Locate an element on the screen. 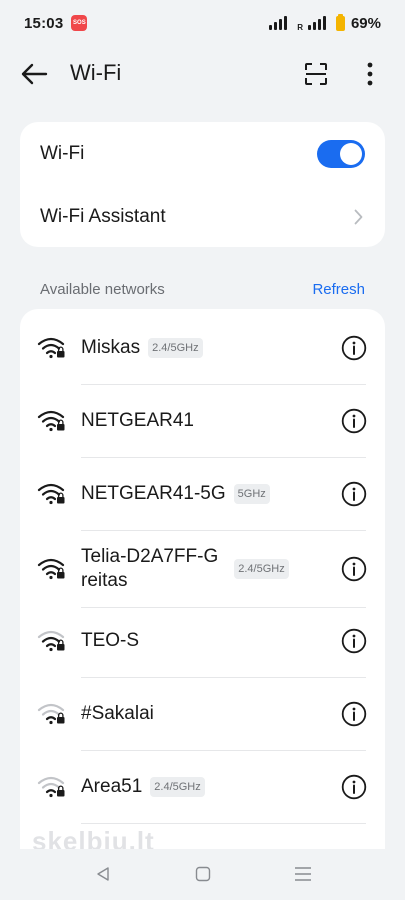 The width and height of the screenshot is (405, 900). network-text: NETGEAR41 is located at coordinates (137, 421).